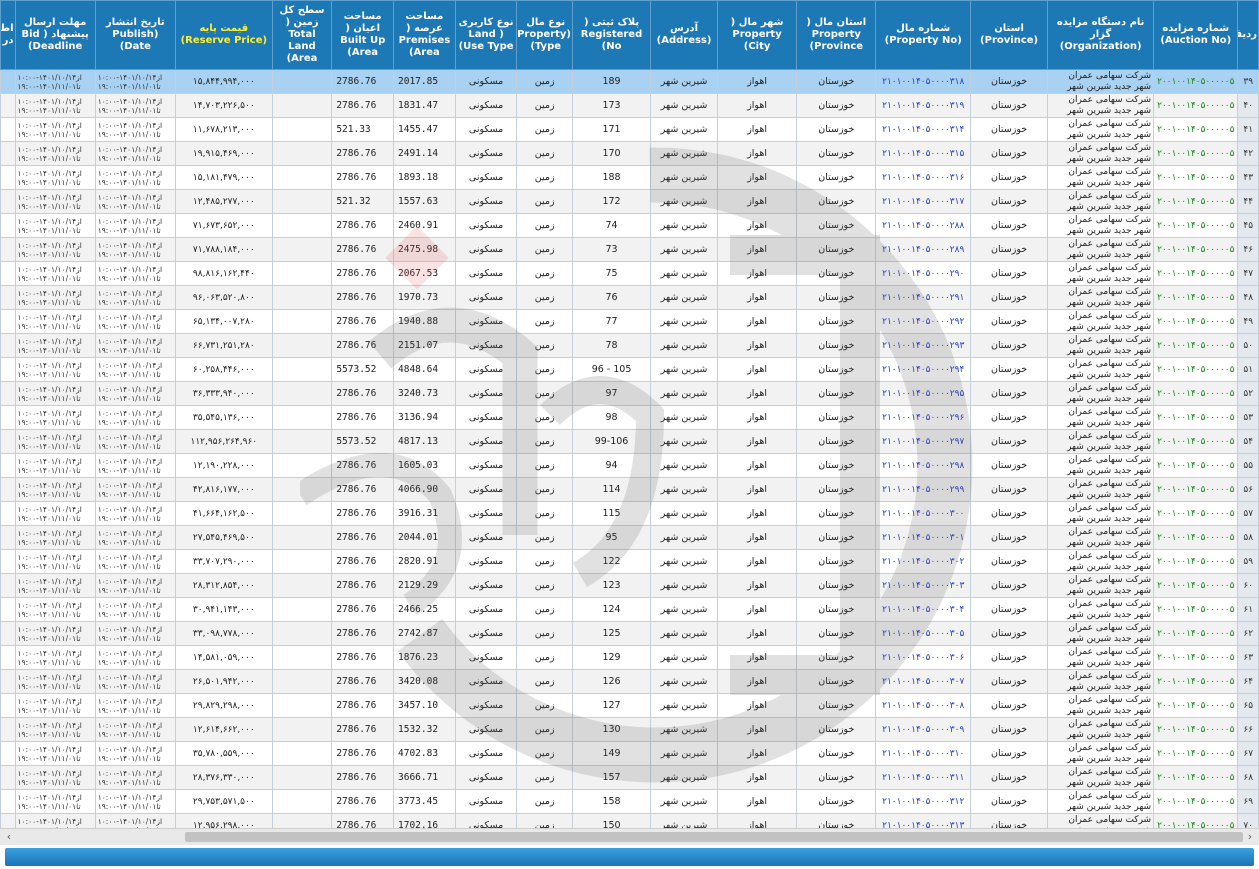  What do you see at coordinates (1248, 35) in the screenshot?
I see `col-header-row: ردیف` at bounding box center [1248, 35].